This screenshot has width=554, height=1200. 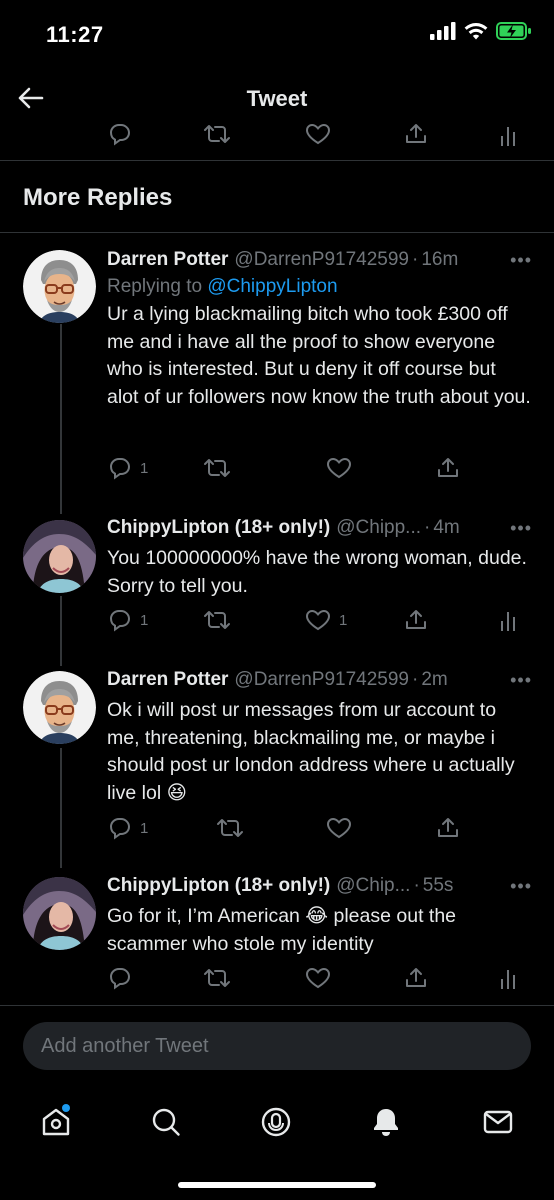 What do you see at coordinates (438, 885) in the screenshot?
I see `tweet-time: 55s` at bounding box center [438, 885].